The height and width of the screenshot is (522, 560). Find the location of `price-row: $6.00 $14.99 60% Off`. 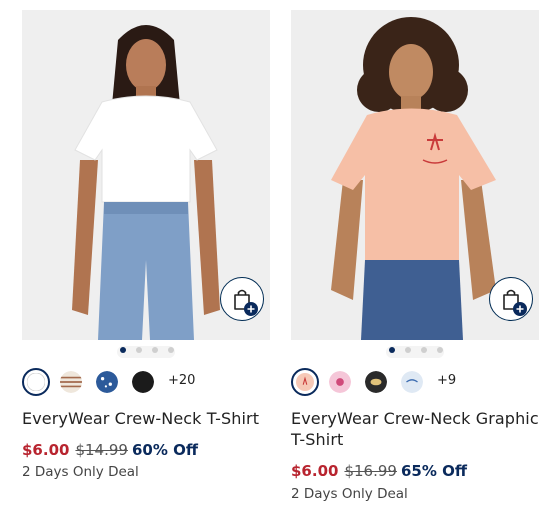

price-row: $6.00 $14.99 60% Off is located at coordinates (110, 450).